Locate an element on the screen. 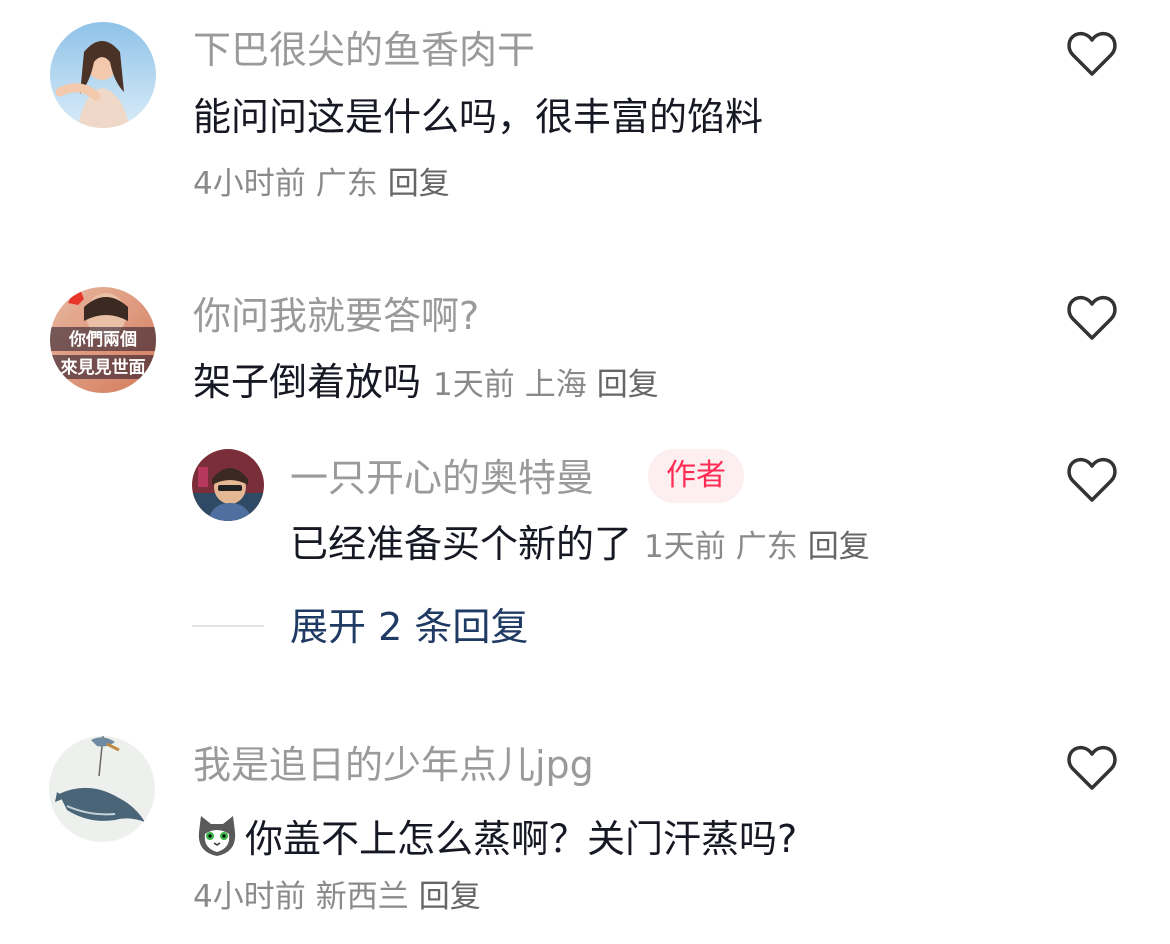 This screenshot has height=944, width=1170. avatar-comment-2: 你們兩個 來見見世面 is located at coordinates (103, 340).